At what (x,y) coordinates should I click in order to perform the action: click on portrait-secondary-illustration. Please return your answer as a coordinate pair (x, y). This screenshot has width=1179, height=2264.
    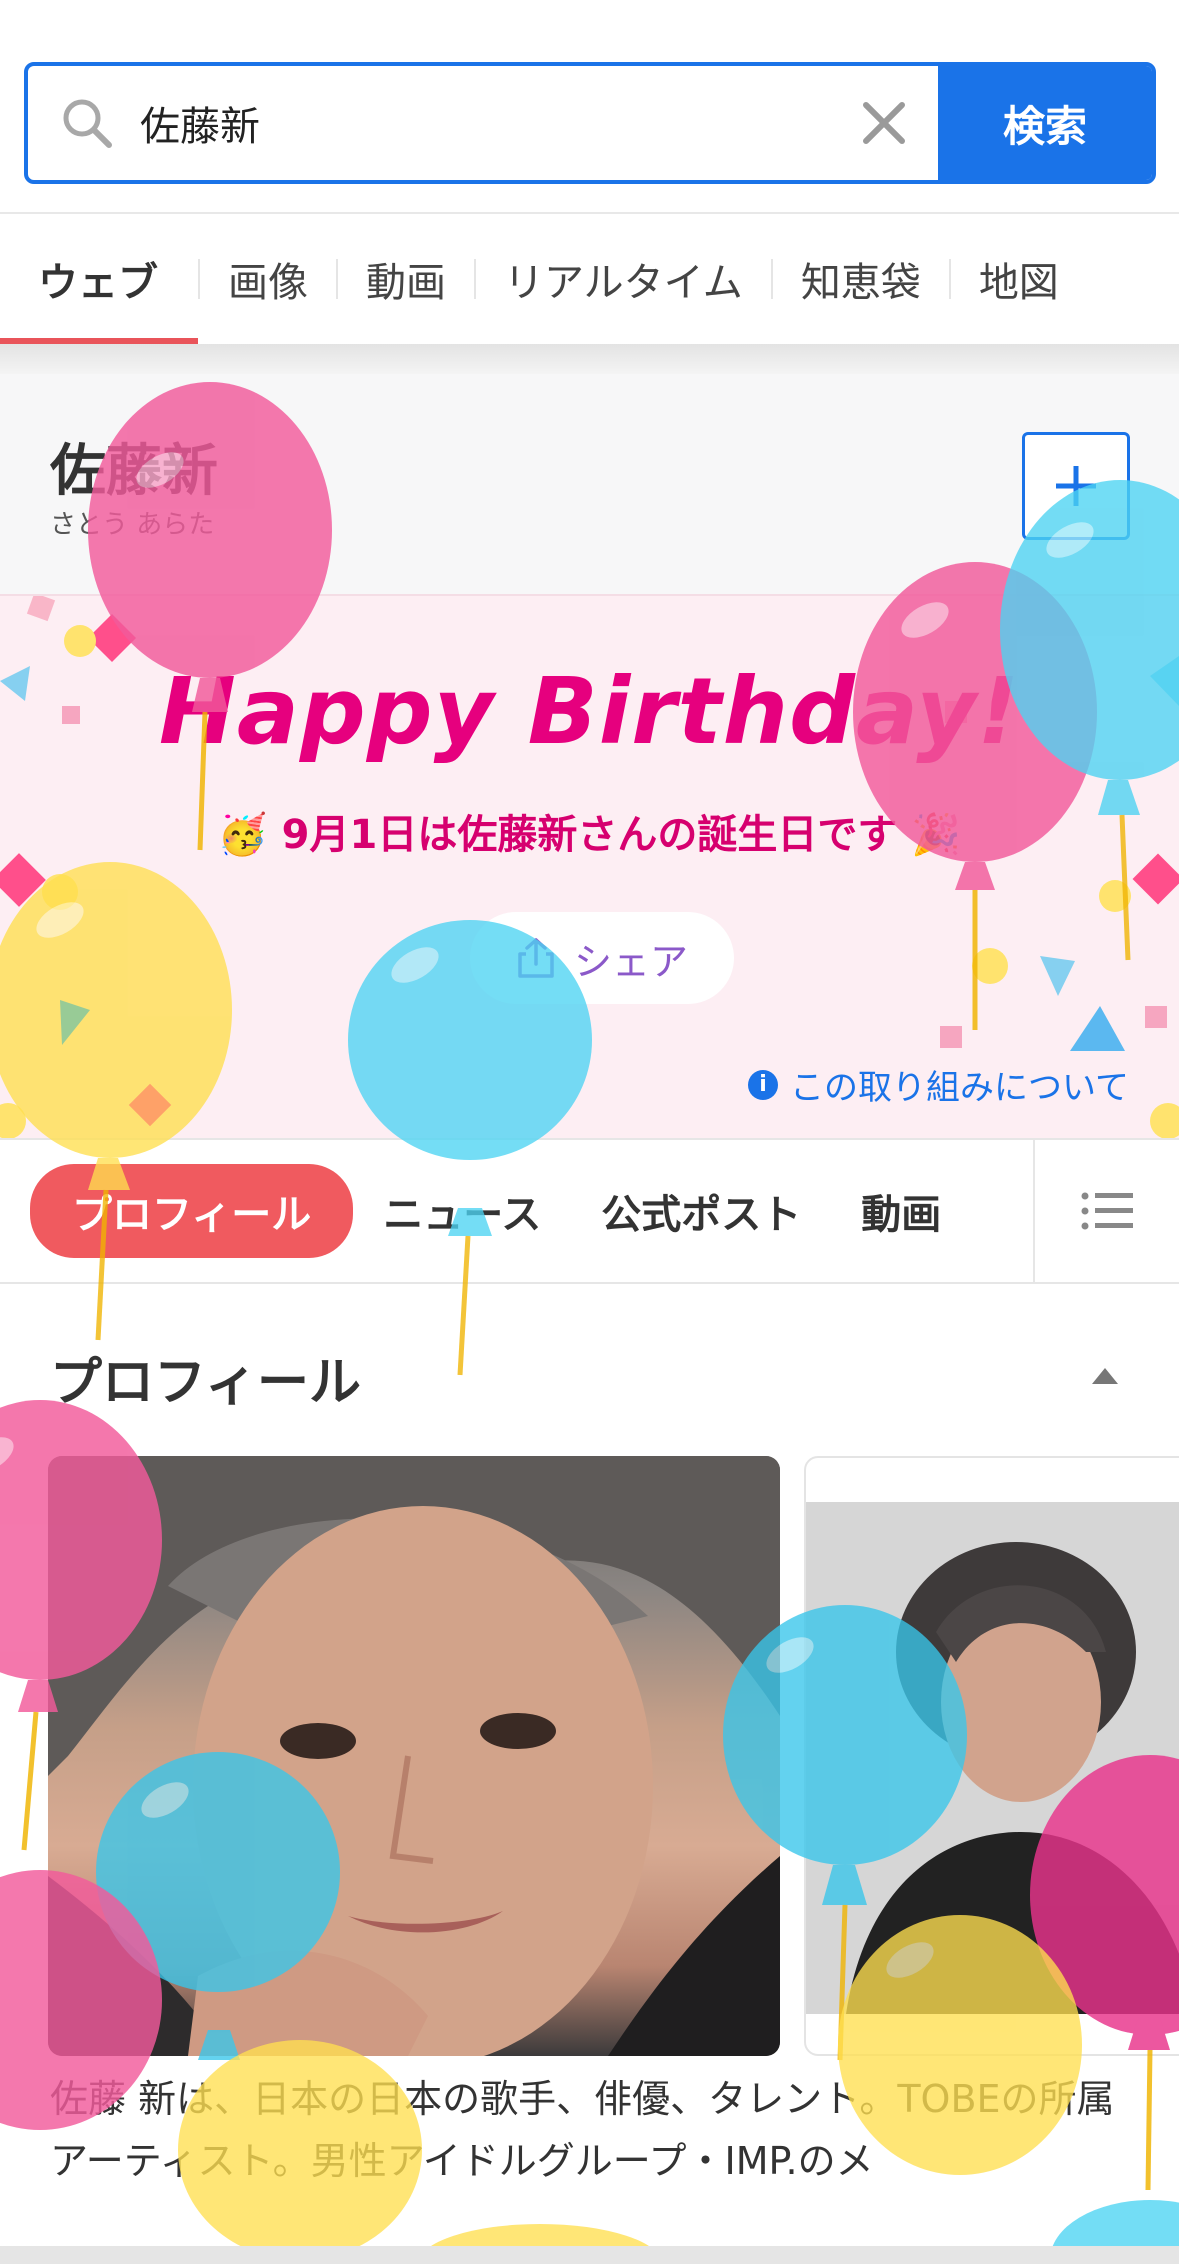
    Looking at the image, I should click on (992, 1758).